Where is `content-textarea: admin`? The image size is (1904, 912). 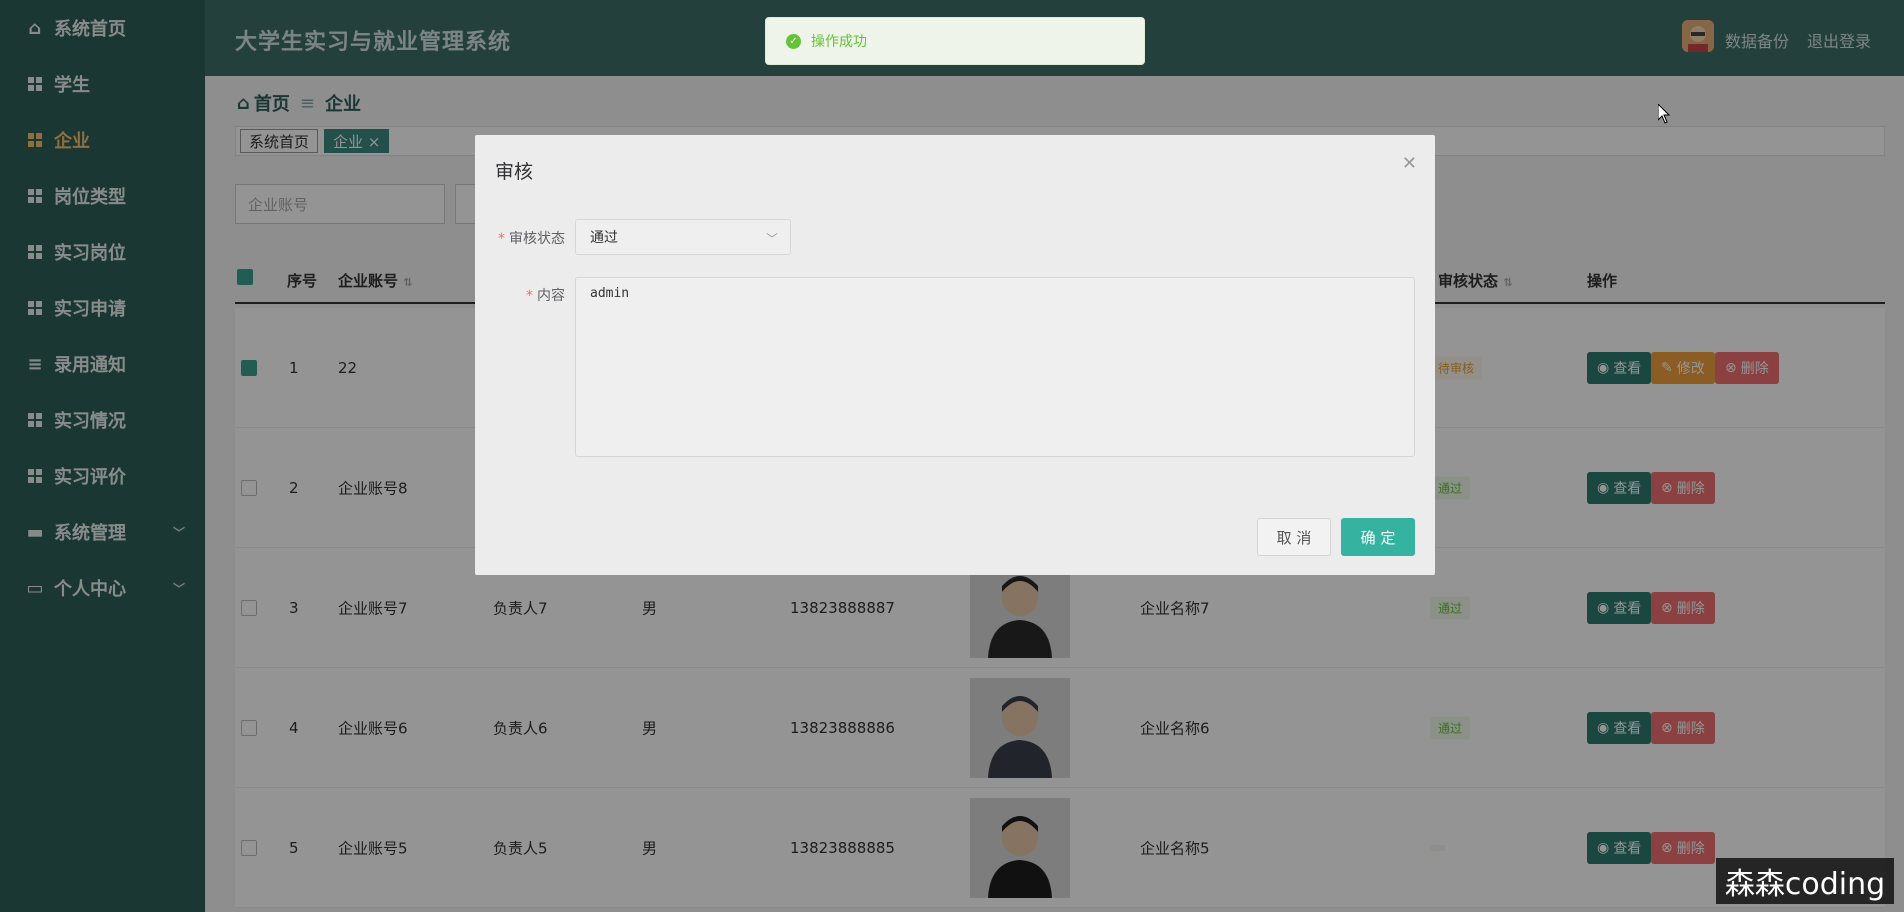 content-textarea: admin is located at coordinates (995, 367).